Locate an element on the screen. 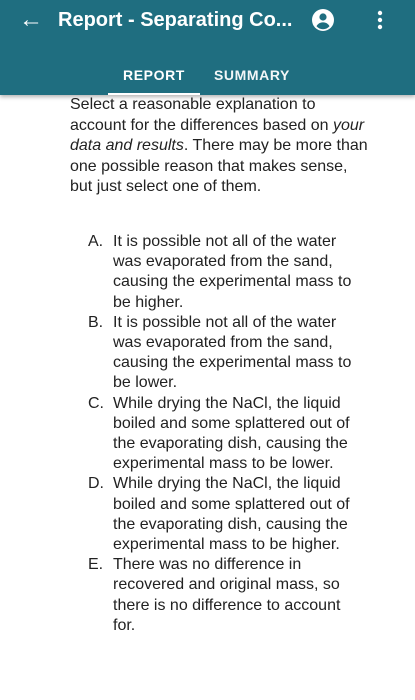  tab-report: REPORT is located at coordinates (154, 75).